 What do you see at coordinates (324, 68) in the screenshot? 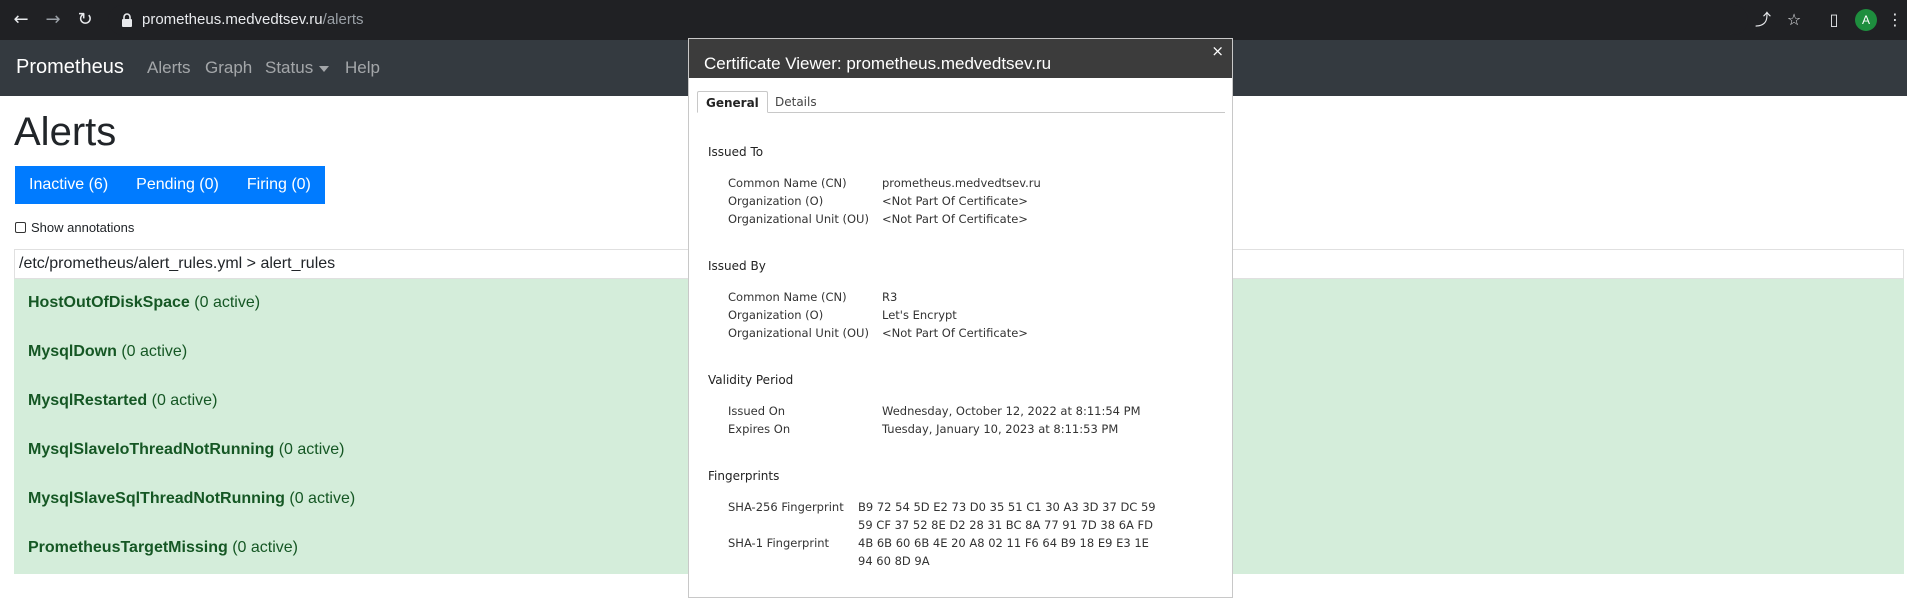
I see `caret-down-icon` at bounding box center [324, 68].